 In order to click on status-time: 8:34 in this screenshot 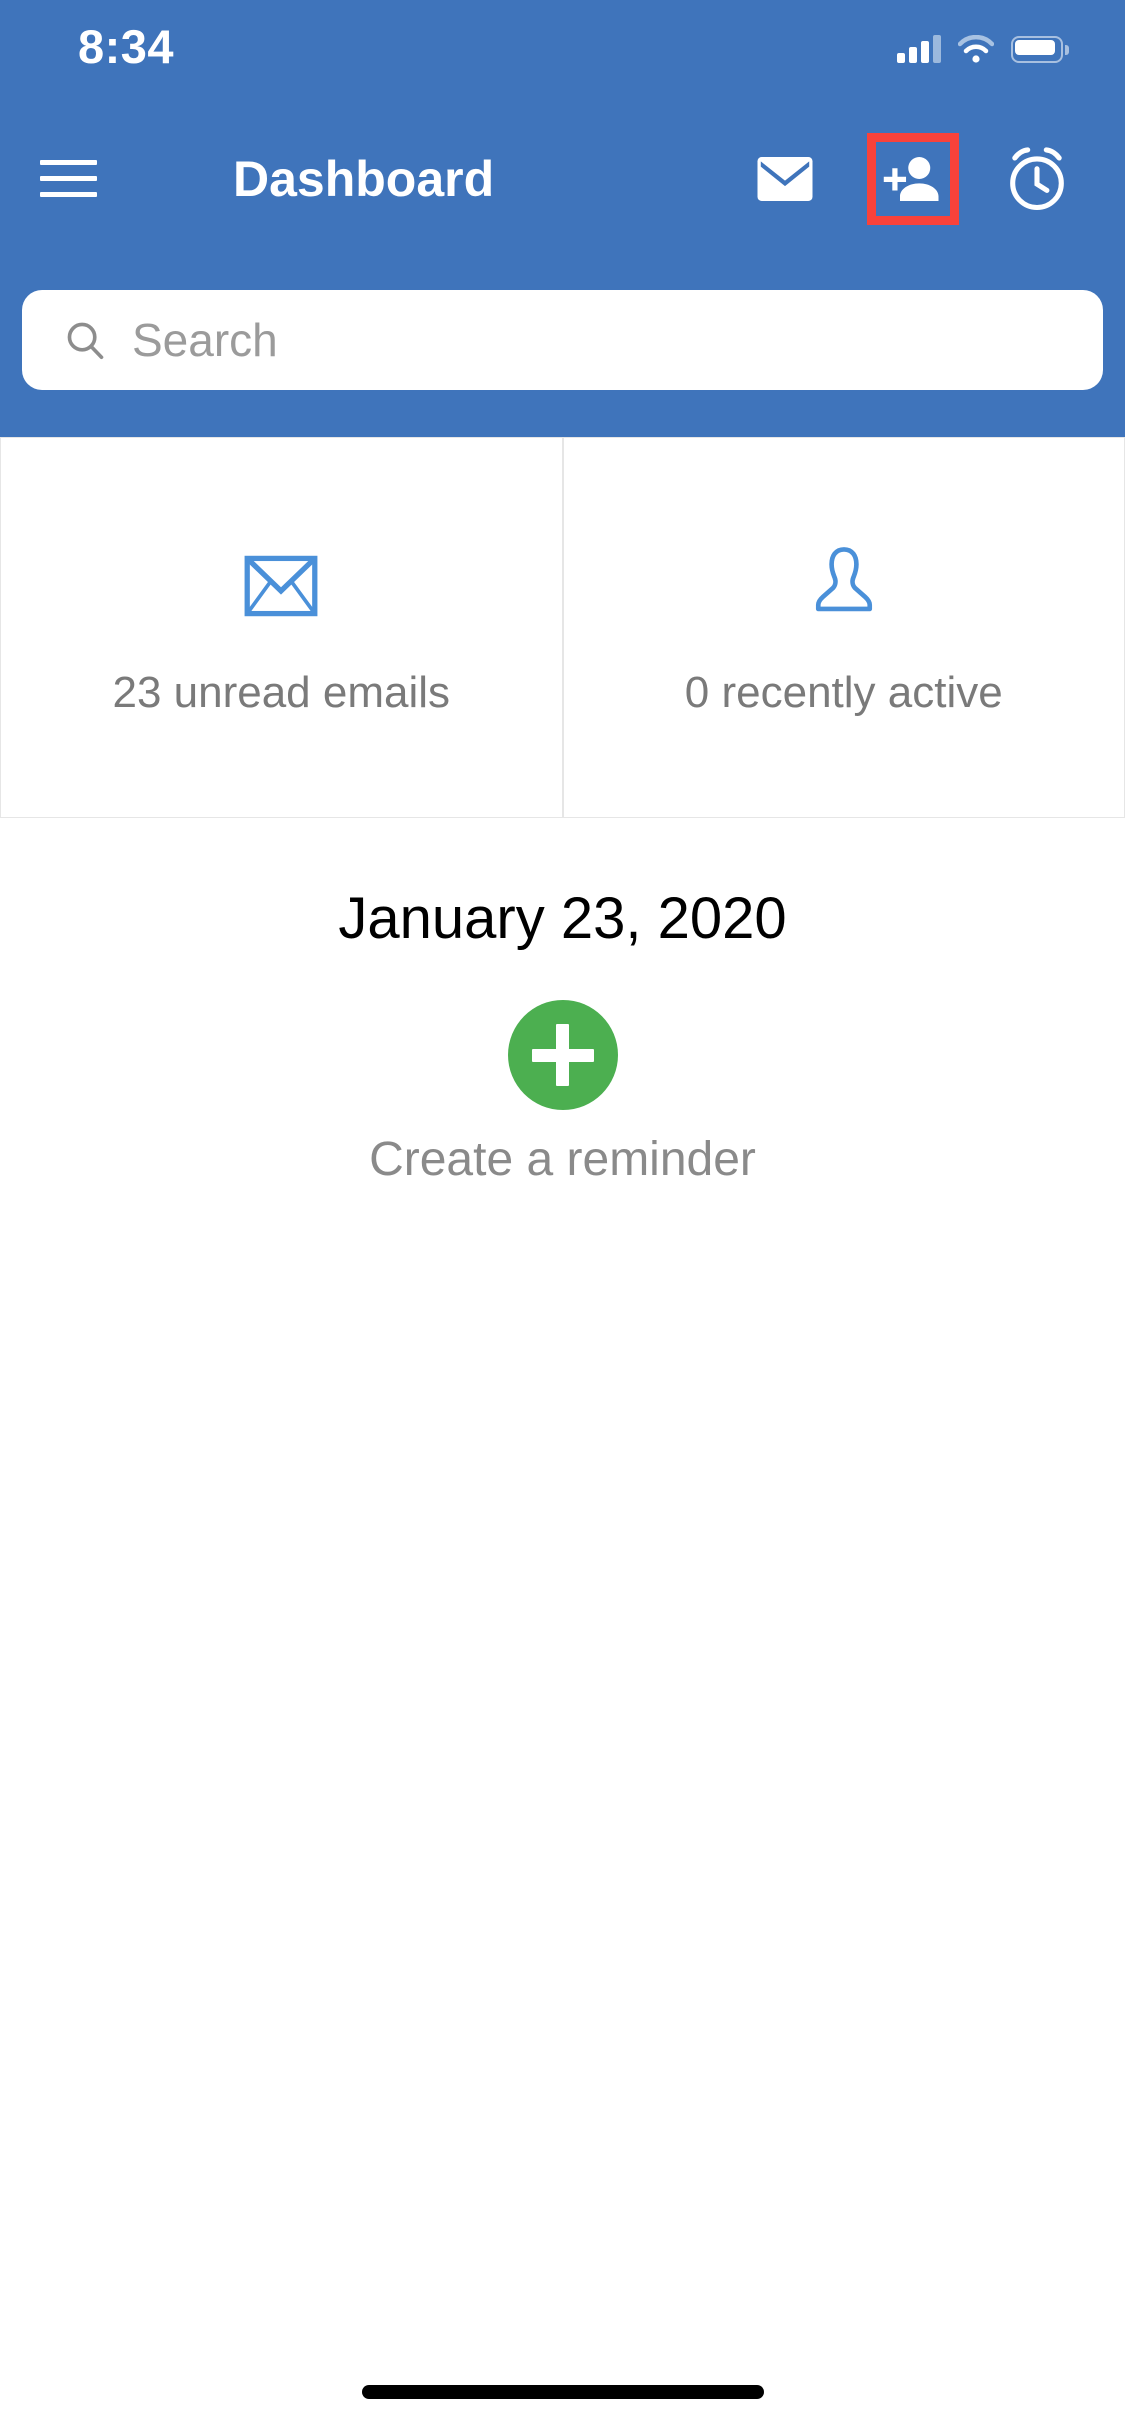, I will do `click(126, 46)`.